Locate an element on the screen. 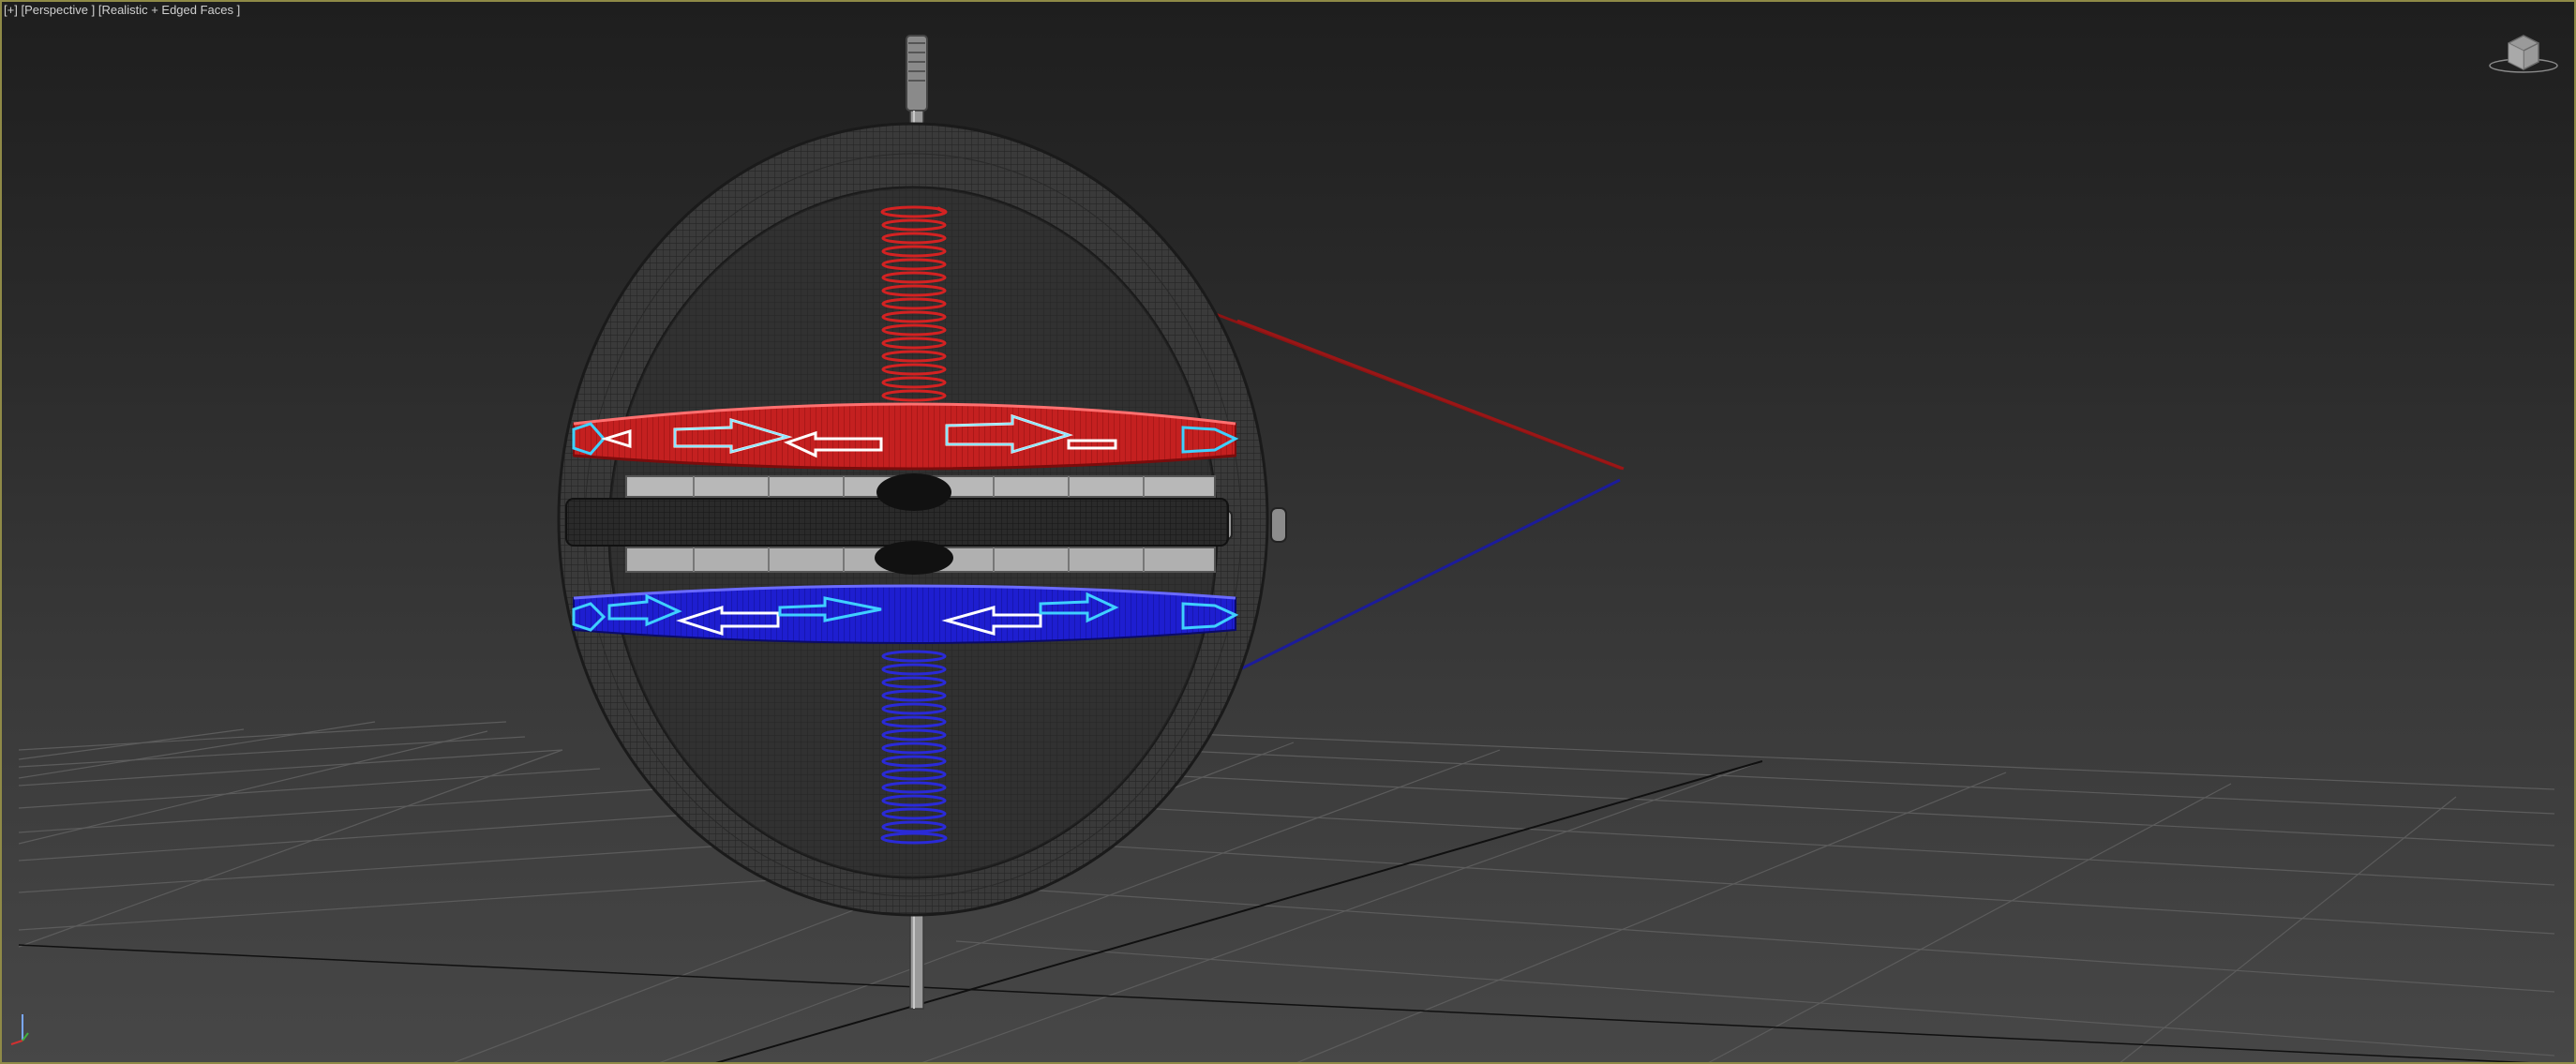 This screenshot has height=1064, width=2576. axis-tripod-icon is located at coordinates (20, 1029).